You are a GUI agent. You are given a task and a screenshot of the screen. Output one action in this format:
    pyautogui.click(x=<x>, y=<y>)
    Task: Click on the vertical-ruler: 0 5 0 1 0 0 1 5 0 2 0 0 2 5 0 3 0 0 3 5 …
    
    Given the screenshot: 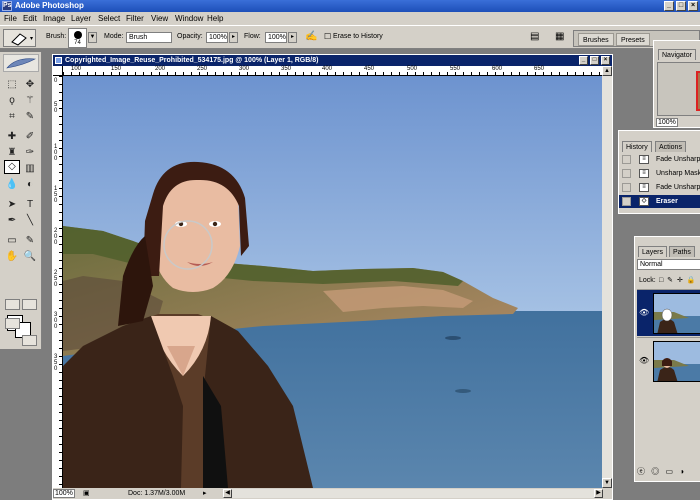 What is the action you would take?
    pyautogui.click(x=58, y=282)
    